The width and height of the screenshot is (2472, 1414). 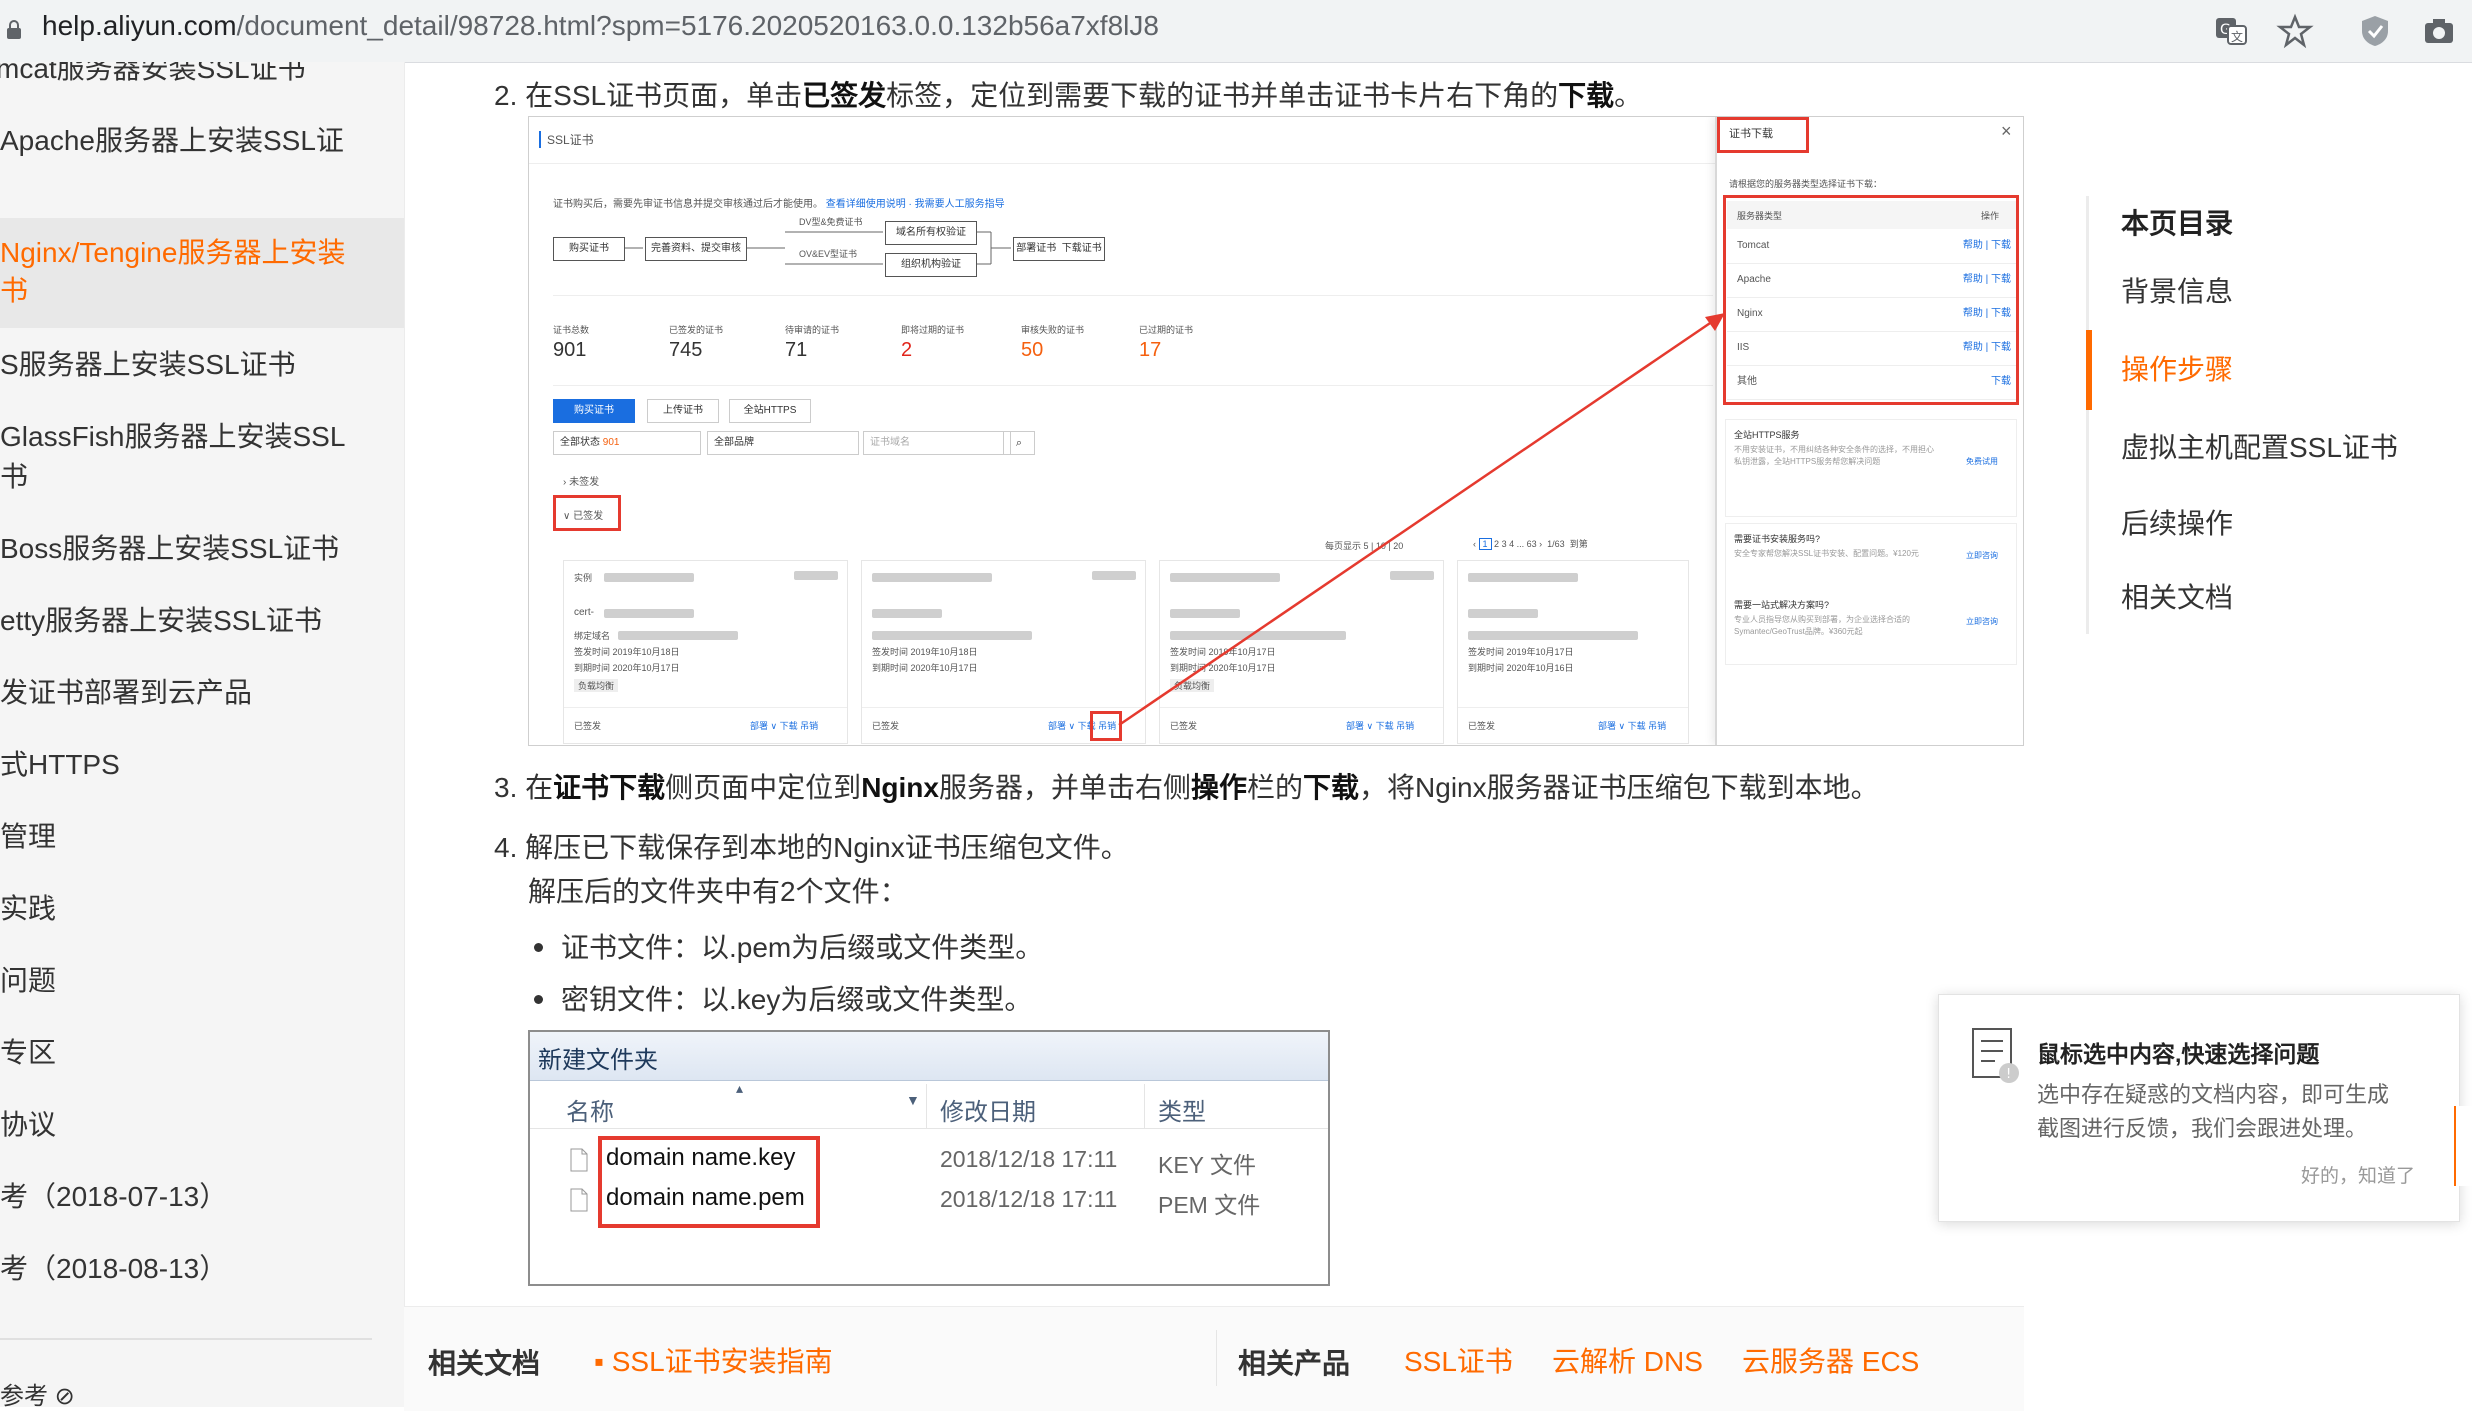 What do you see at coordinates (740, 1088) in the screenshot?
I see `sort-up-icon: ▴` at bounding box center [740, 1088].